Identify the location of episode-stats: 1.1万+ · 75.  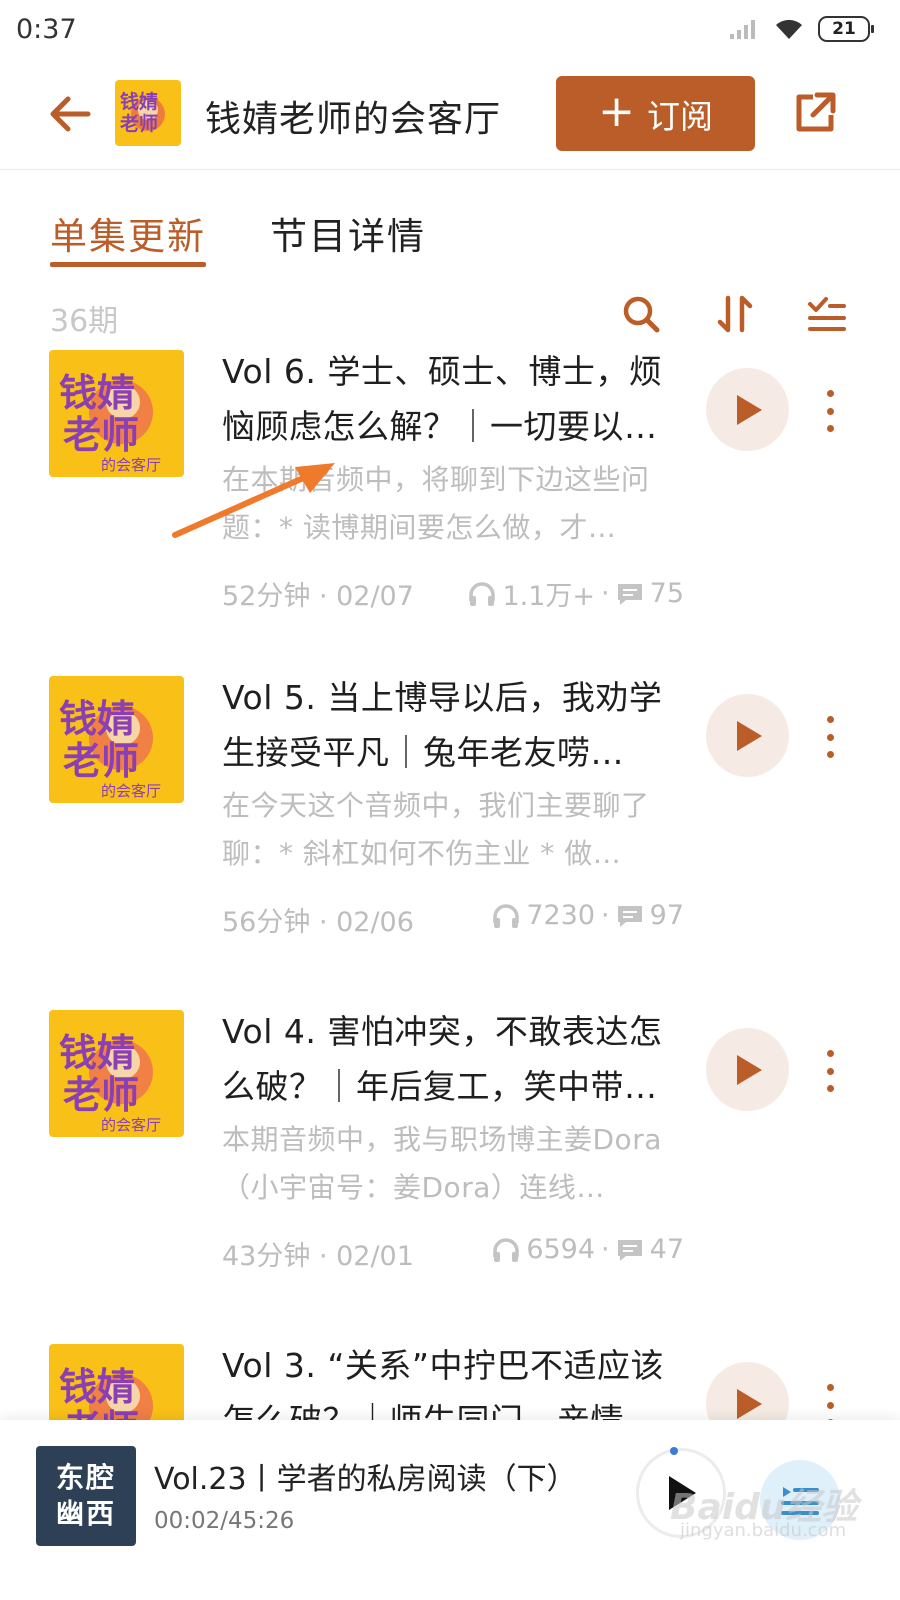
(576, 593).